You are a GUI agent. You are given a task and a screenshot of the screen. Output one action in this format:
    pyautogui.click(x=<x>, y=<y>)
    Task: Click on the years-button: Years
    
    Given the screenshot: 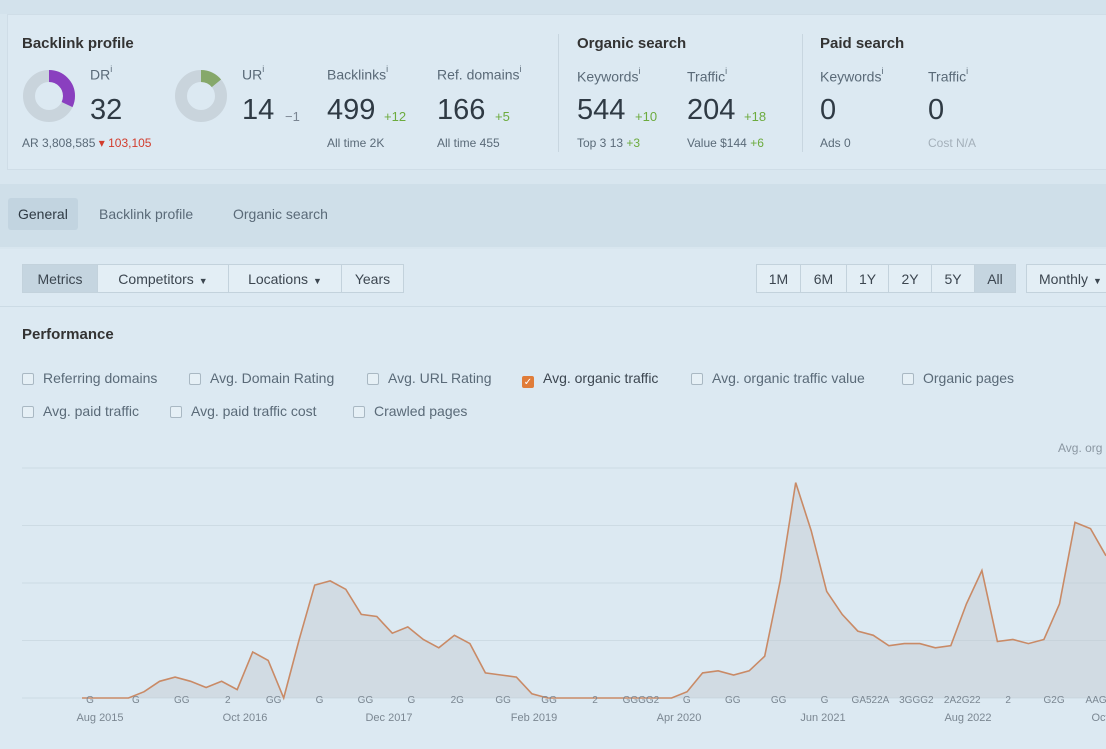 What is the action you would take?
    pyautogui.click(x=372, y=278)
    